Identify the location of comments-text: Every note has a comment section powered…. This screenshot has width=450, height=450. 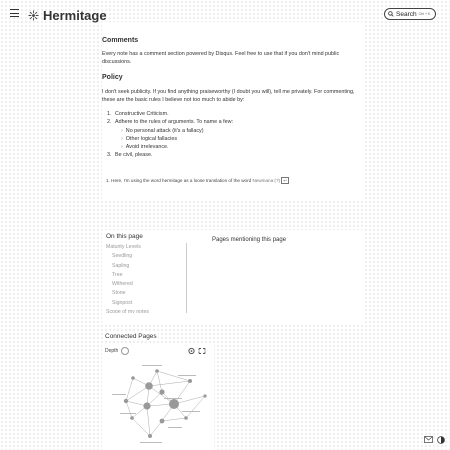
(221, 58).